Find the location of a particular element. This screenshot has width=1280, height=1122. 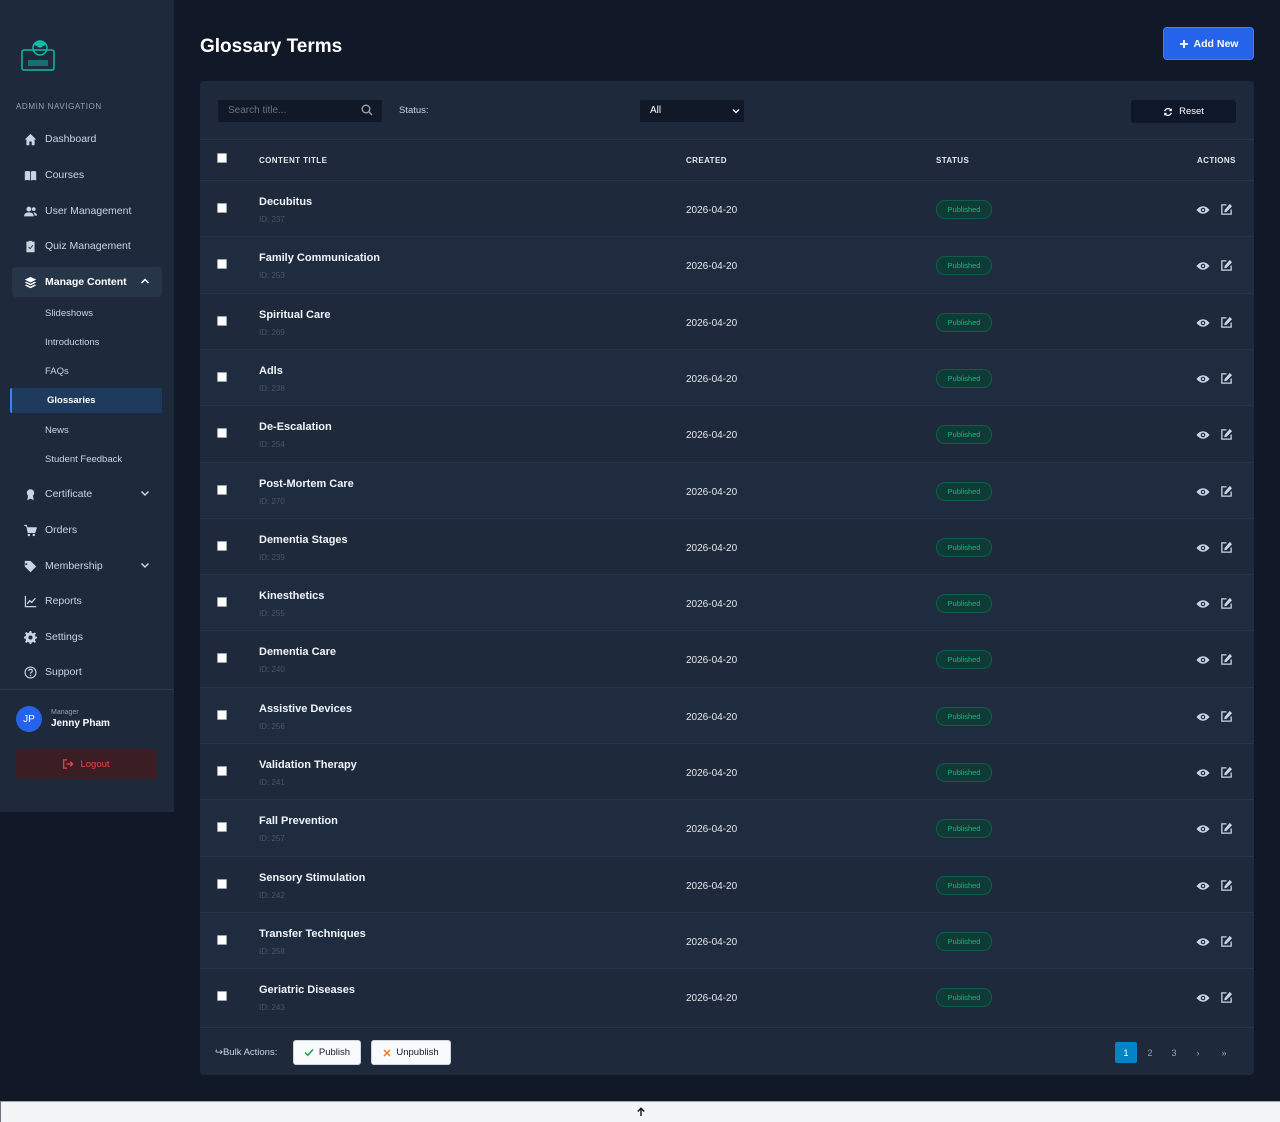

bulk-unpublish-button: Unpublish is located at coordinates (411, 1052).